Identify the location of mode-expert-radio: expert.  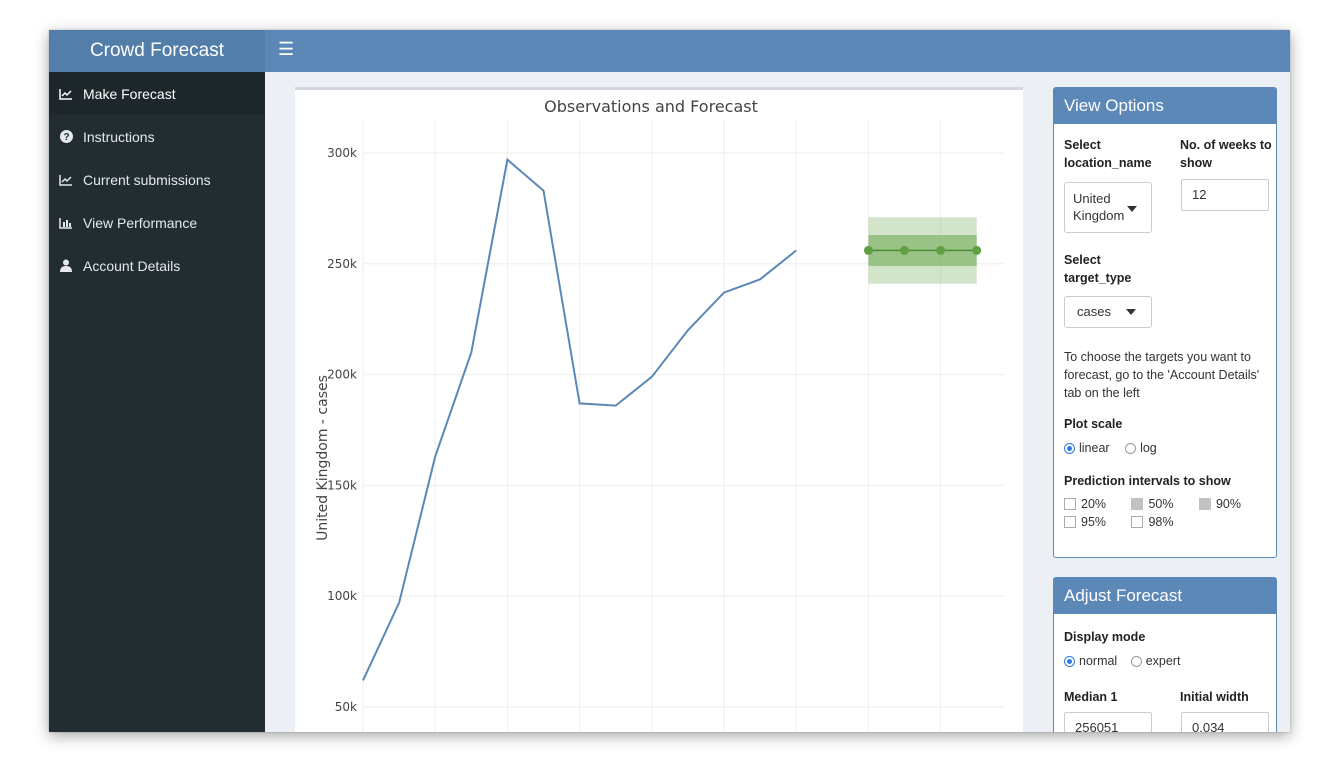
(1155, 661).